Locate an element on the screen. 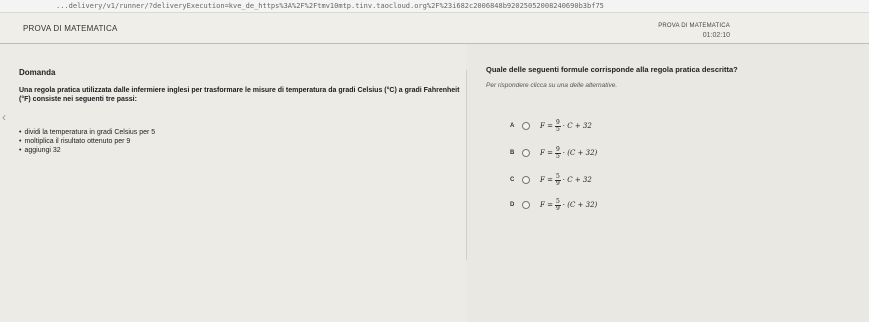 This screenshot has width=869, height=322. domanda-label: Domanda is located at coordinates (37, 72).